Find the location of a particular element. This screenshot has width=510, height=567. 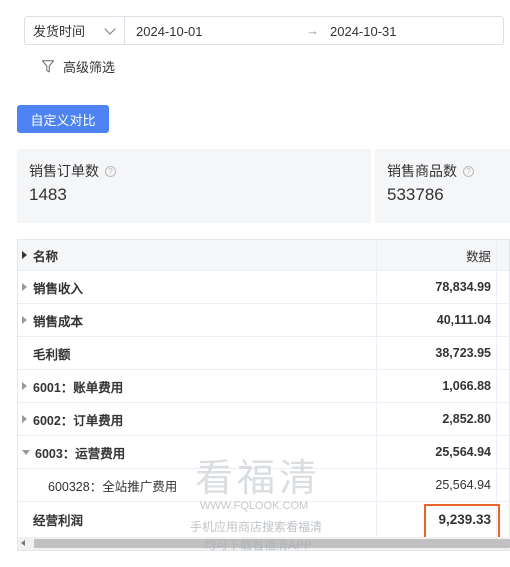

row-name: 销售收入 is located at coordinates (58, 288).